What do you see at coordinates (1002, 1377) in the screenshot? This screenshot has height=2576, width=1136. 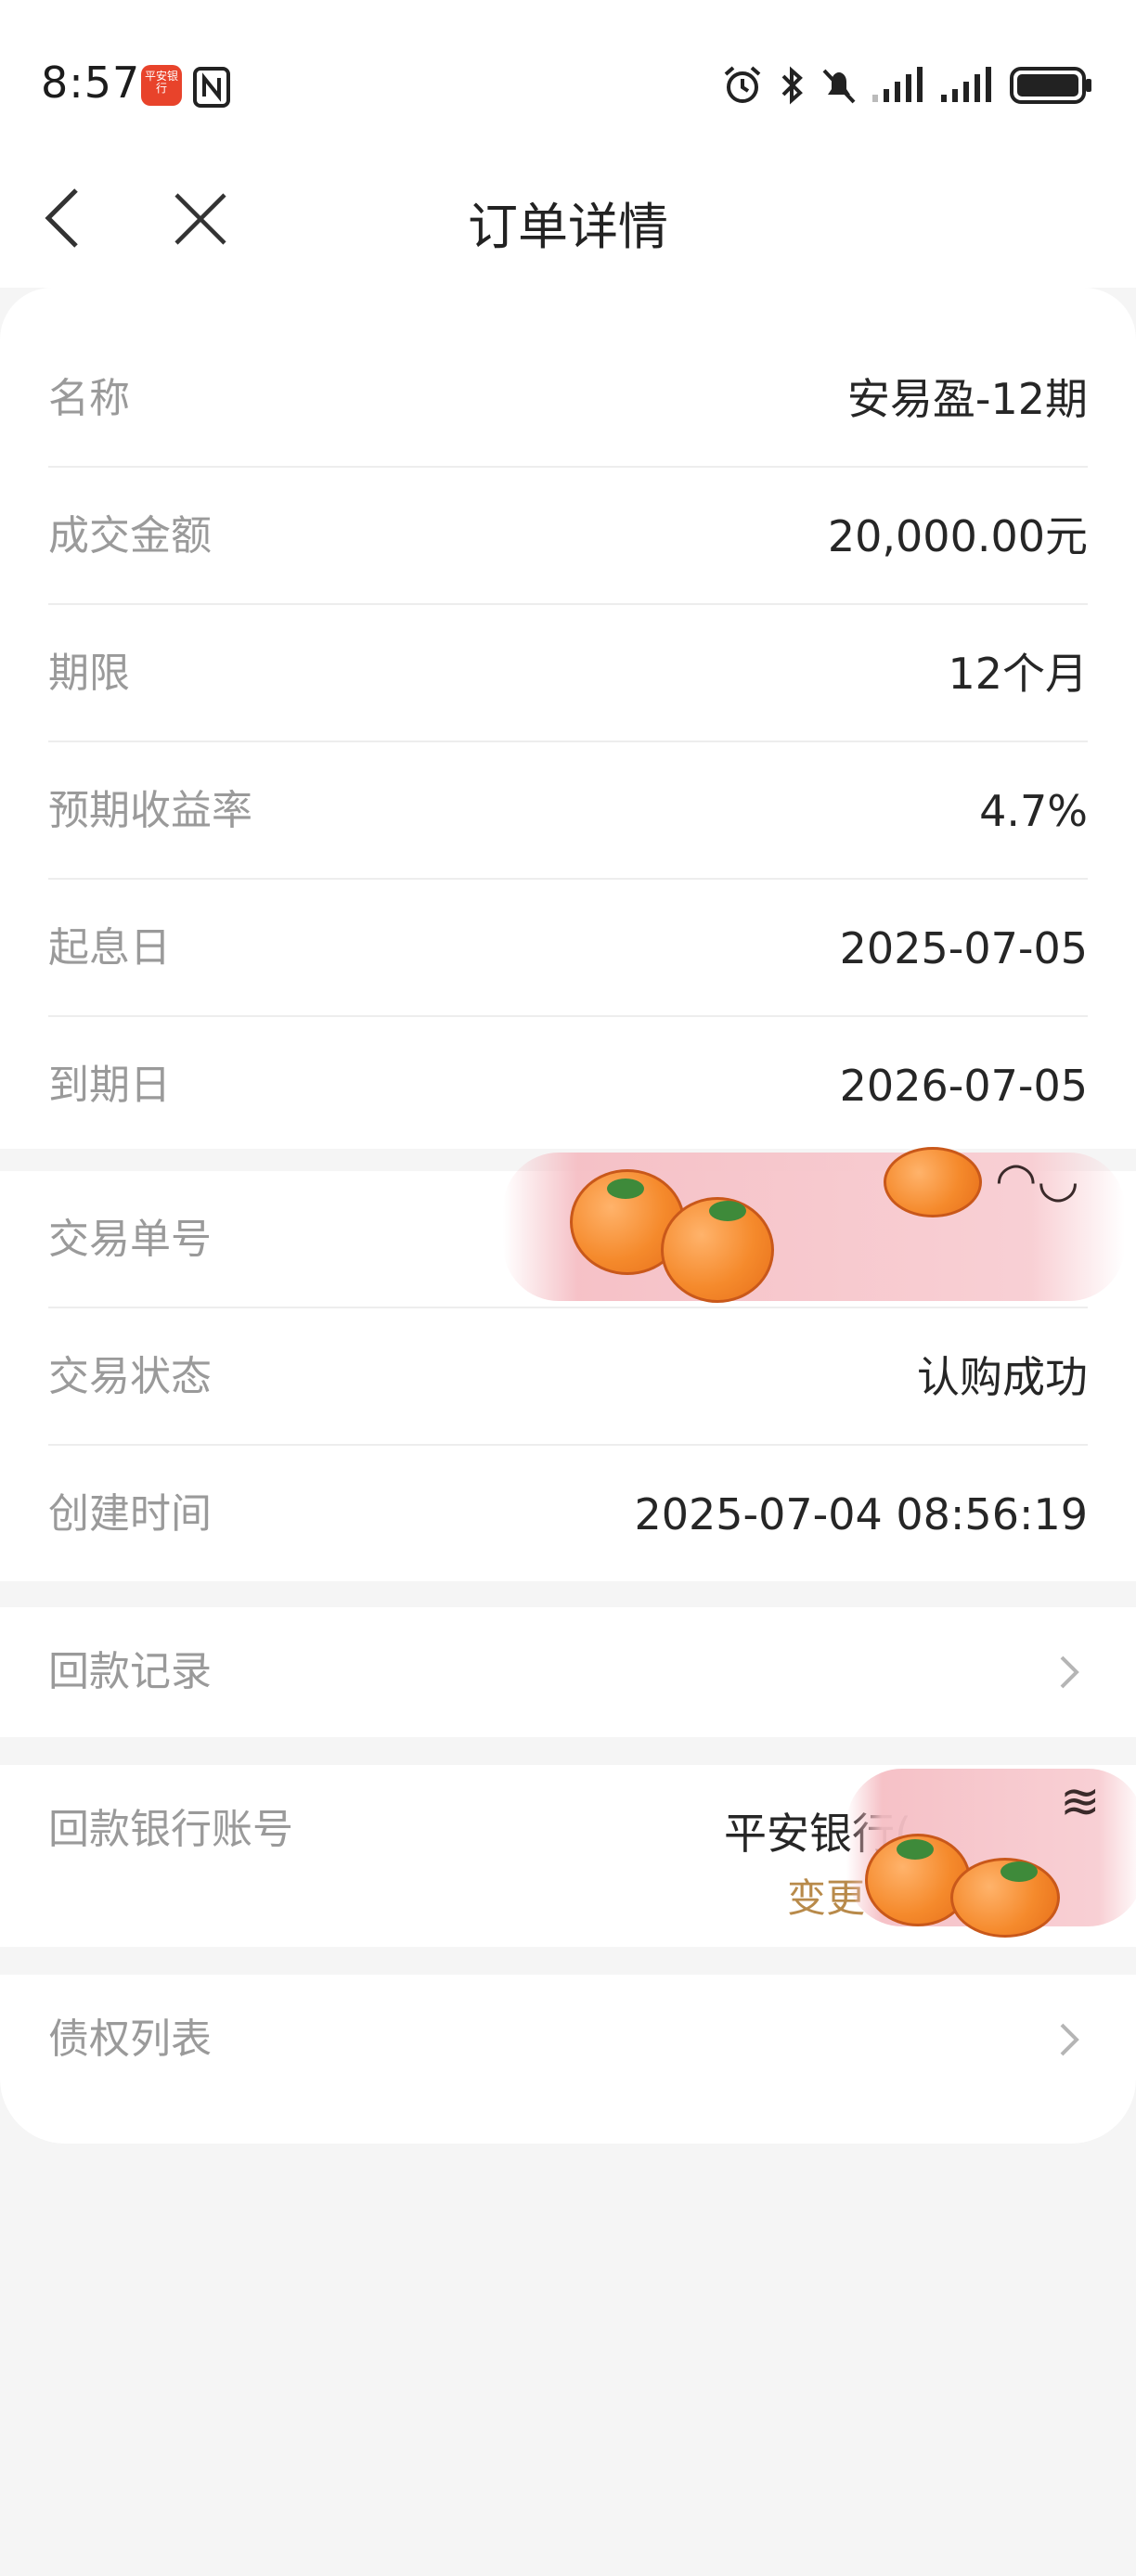 I see `row-value: 认购成功` at bounding box center [1002, 1377].